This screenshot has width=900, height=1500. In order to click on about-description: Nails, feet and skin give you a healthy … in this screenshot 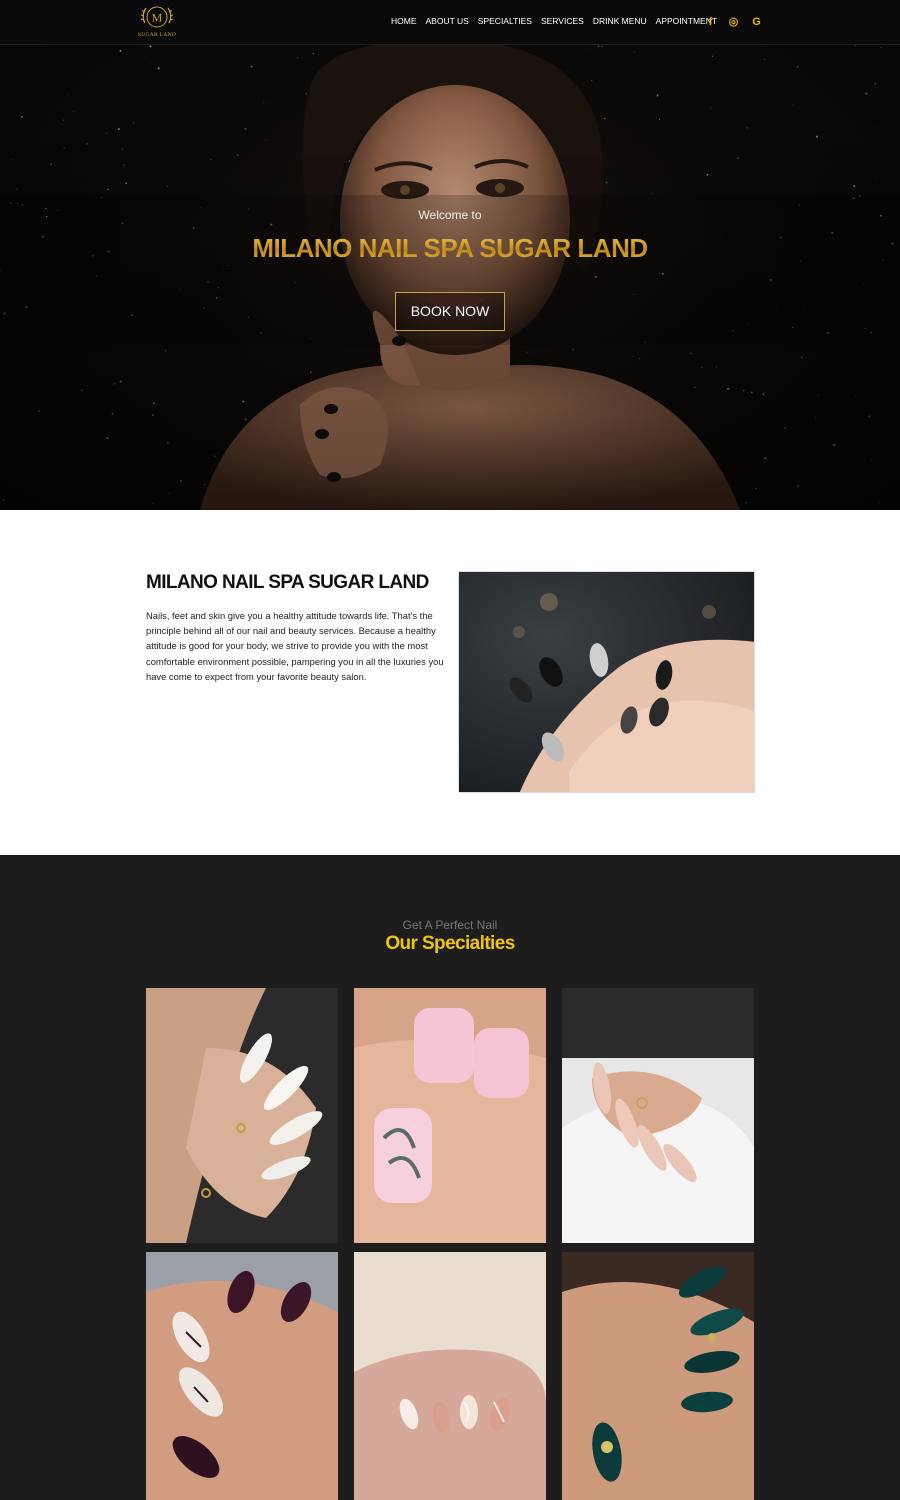, I will do `click(295, 646)`.